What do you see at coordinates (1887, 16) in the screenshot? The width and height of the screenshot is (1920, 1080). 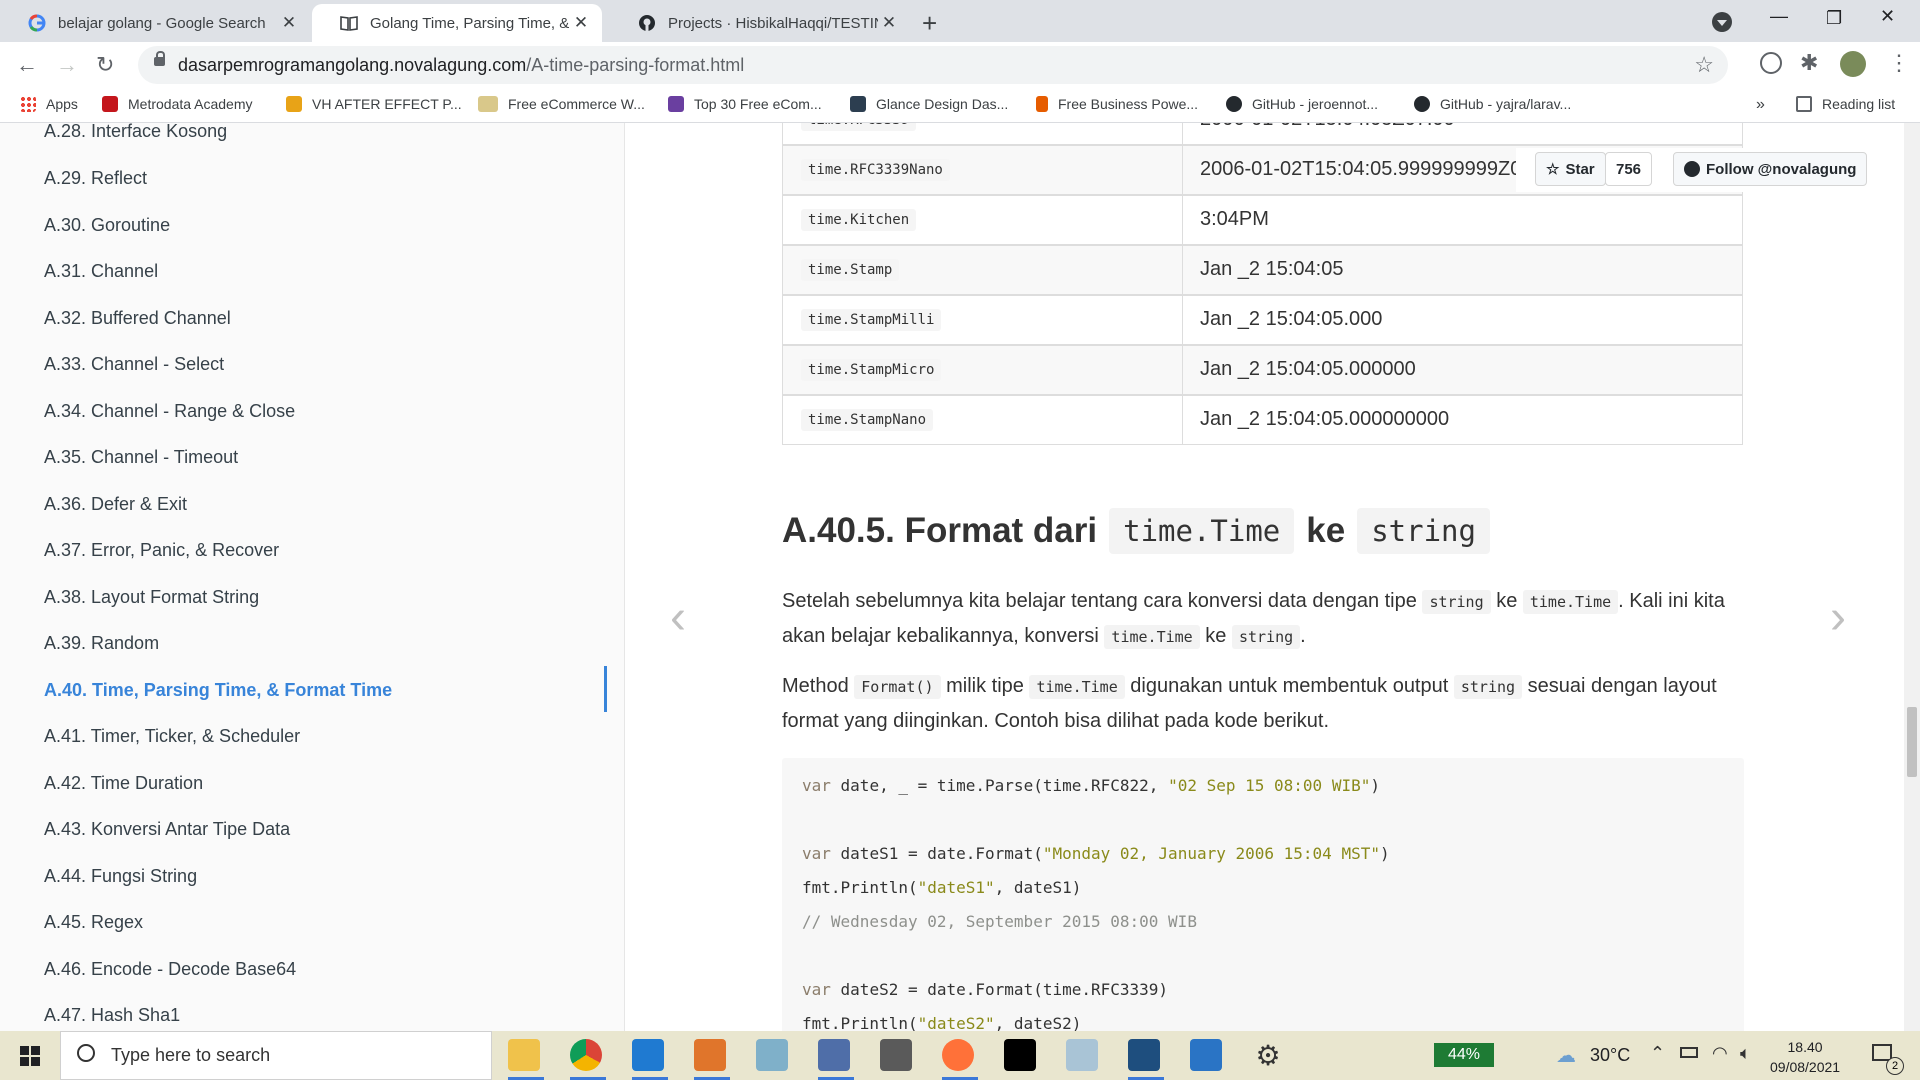 I see `window-close-button: ✕` at bounding box center [1887, 16].